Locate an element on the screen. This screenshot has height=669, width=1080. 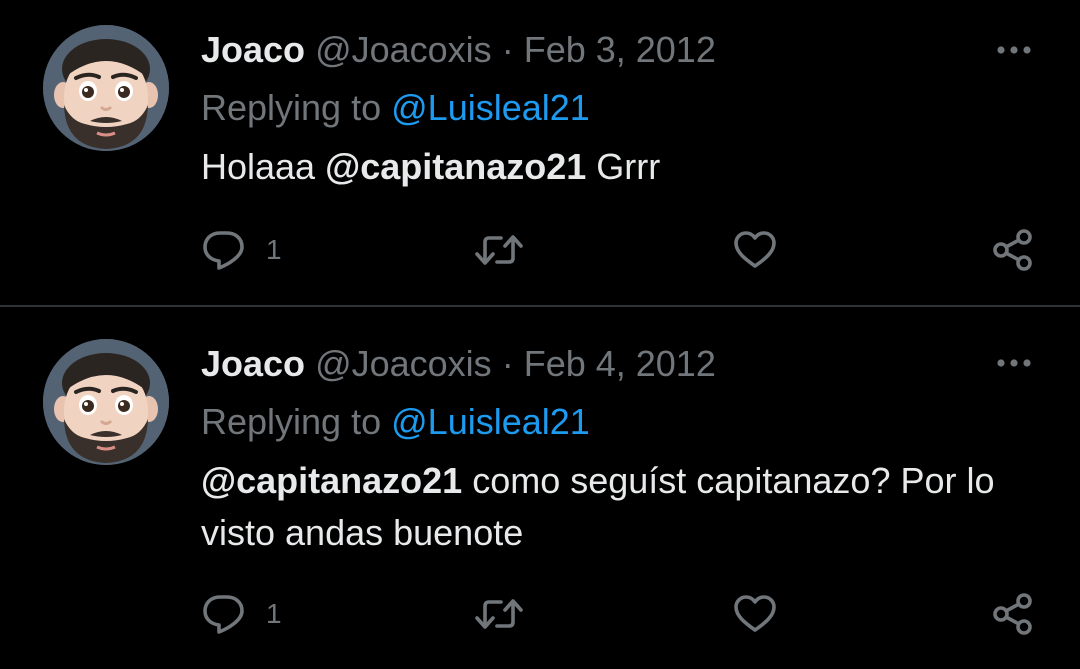
tweet-date: Feb 4, 2012 is located at coordinates (620, 363).